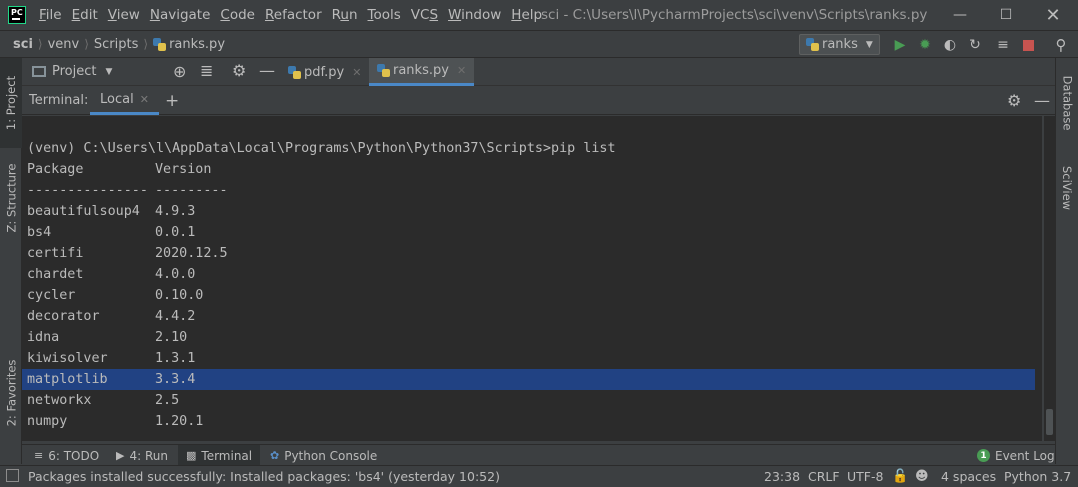 The image size is (1078, 487). Describe the element at coordinates (119, 169) in the screenshot. I see `terminal-header-line: Package Version` at that location.